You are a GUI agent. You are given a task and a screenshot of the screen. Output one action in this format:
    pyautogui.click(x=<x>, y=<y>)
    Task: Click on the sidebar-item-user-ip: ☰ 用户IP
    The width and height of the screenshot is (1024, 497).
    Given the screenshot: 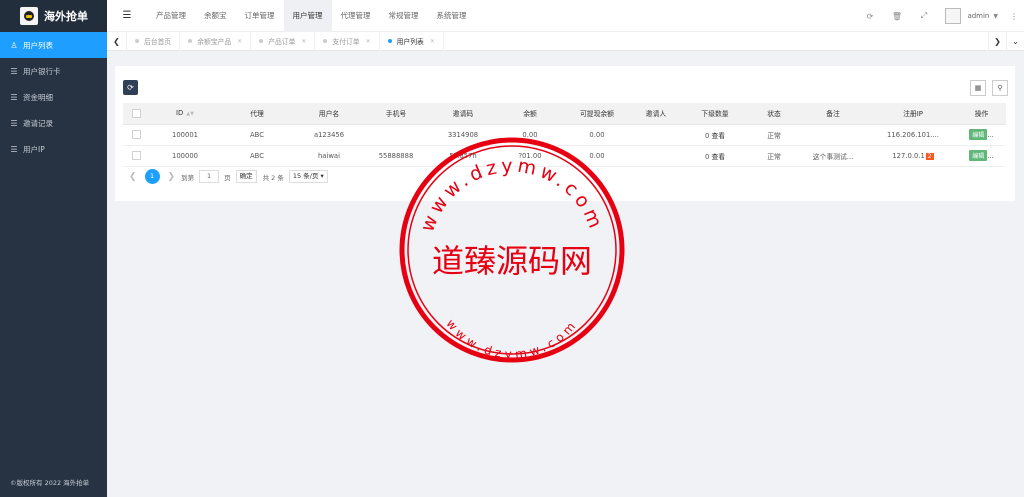 What is the action you would take?
    pyautogui.click(x=53, y=149)
    